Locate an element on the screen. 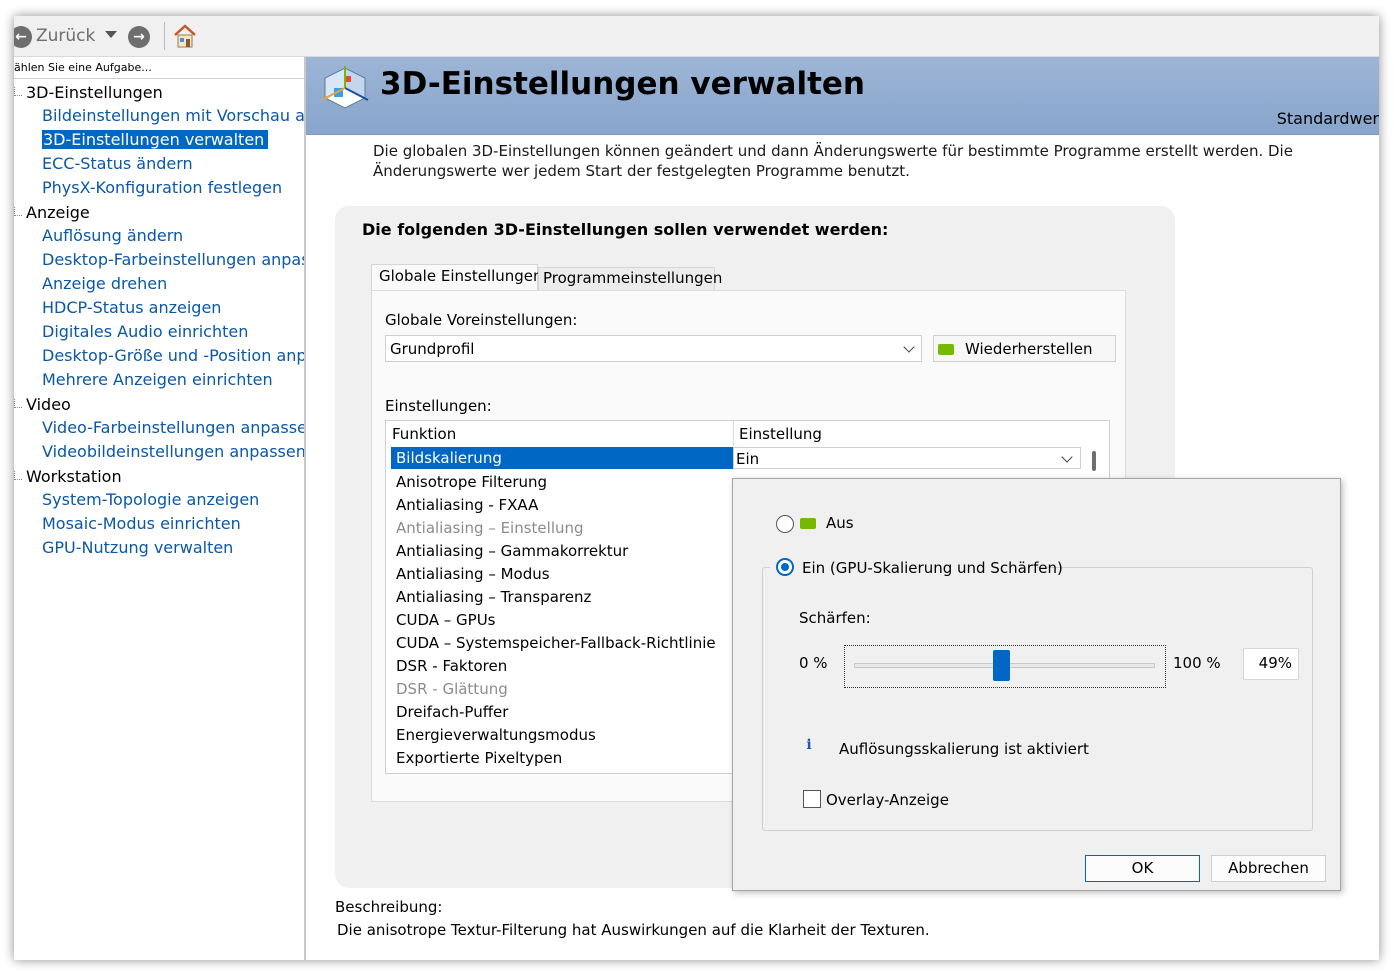 This screenshot has width=1394, height=975. table-row: Antialiasing – Gammakorrektur is located at coordinates (512, 551).